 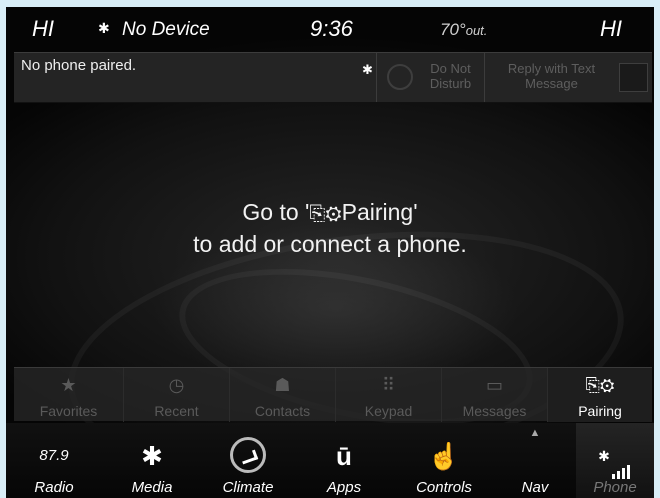 I want to click on nav-controls: ☝ Controls, so click(x=444, y=460).